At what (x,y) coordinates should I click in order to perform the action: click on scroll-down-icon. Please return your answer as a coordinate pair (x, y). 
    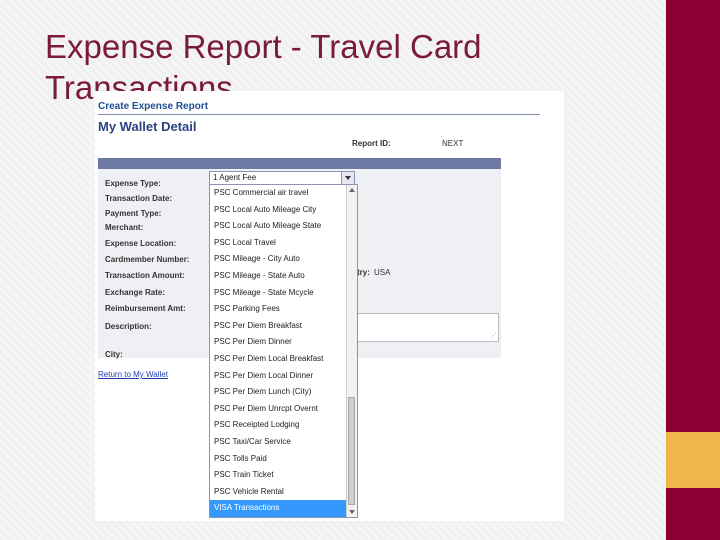
    Looking at the image, I should click on (352, 512).